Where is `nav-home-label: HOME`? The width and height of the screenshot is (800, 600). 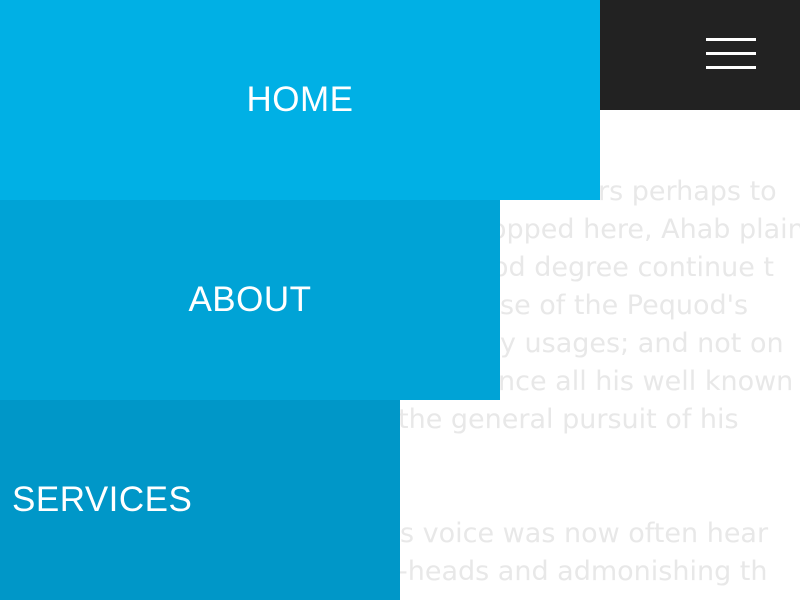 nav-home-label: HOME is located at coordinates (300, 99).